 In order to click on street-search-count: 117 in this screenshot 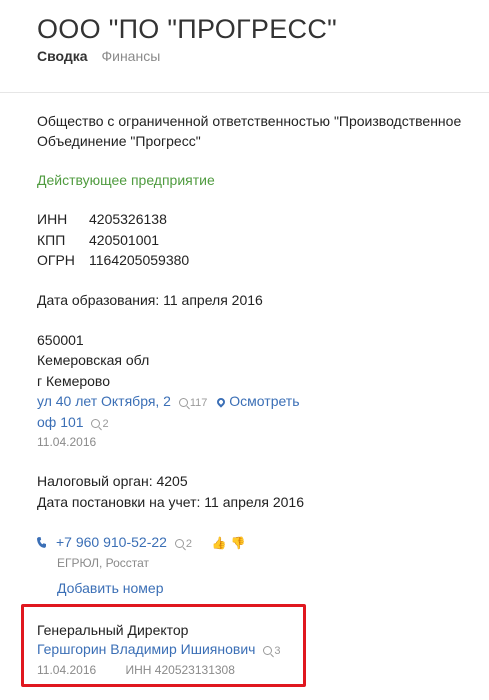, I will do `click(193, 403)`.